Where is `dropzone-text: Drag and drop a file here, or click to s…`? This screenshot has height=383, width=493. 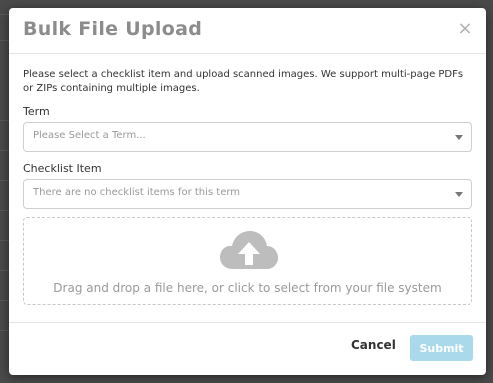
dropzone-text: Drag and drop a file here, or click to s… is located at coordinates (247, 288).